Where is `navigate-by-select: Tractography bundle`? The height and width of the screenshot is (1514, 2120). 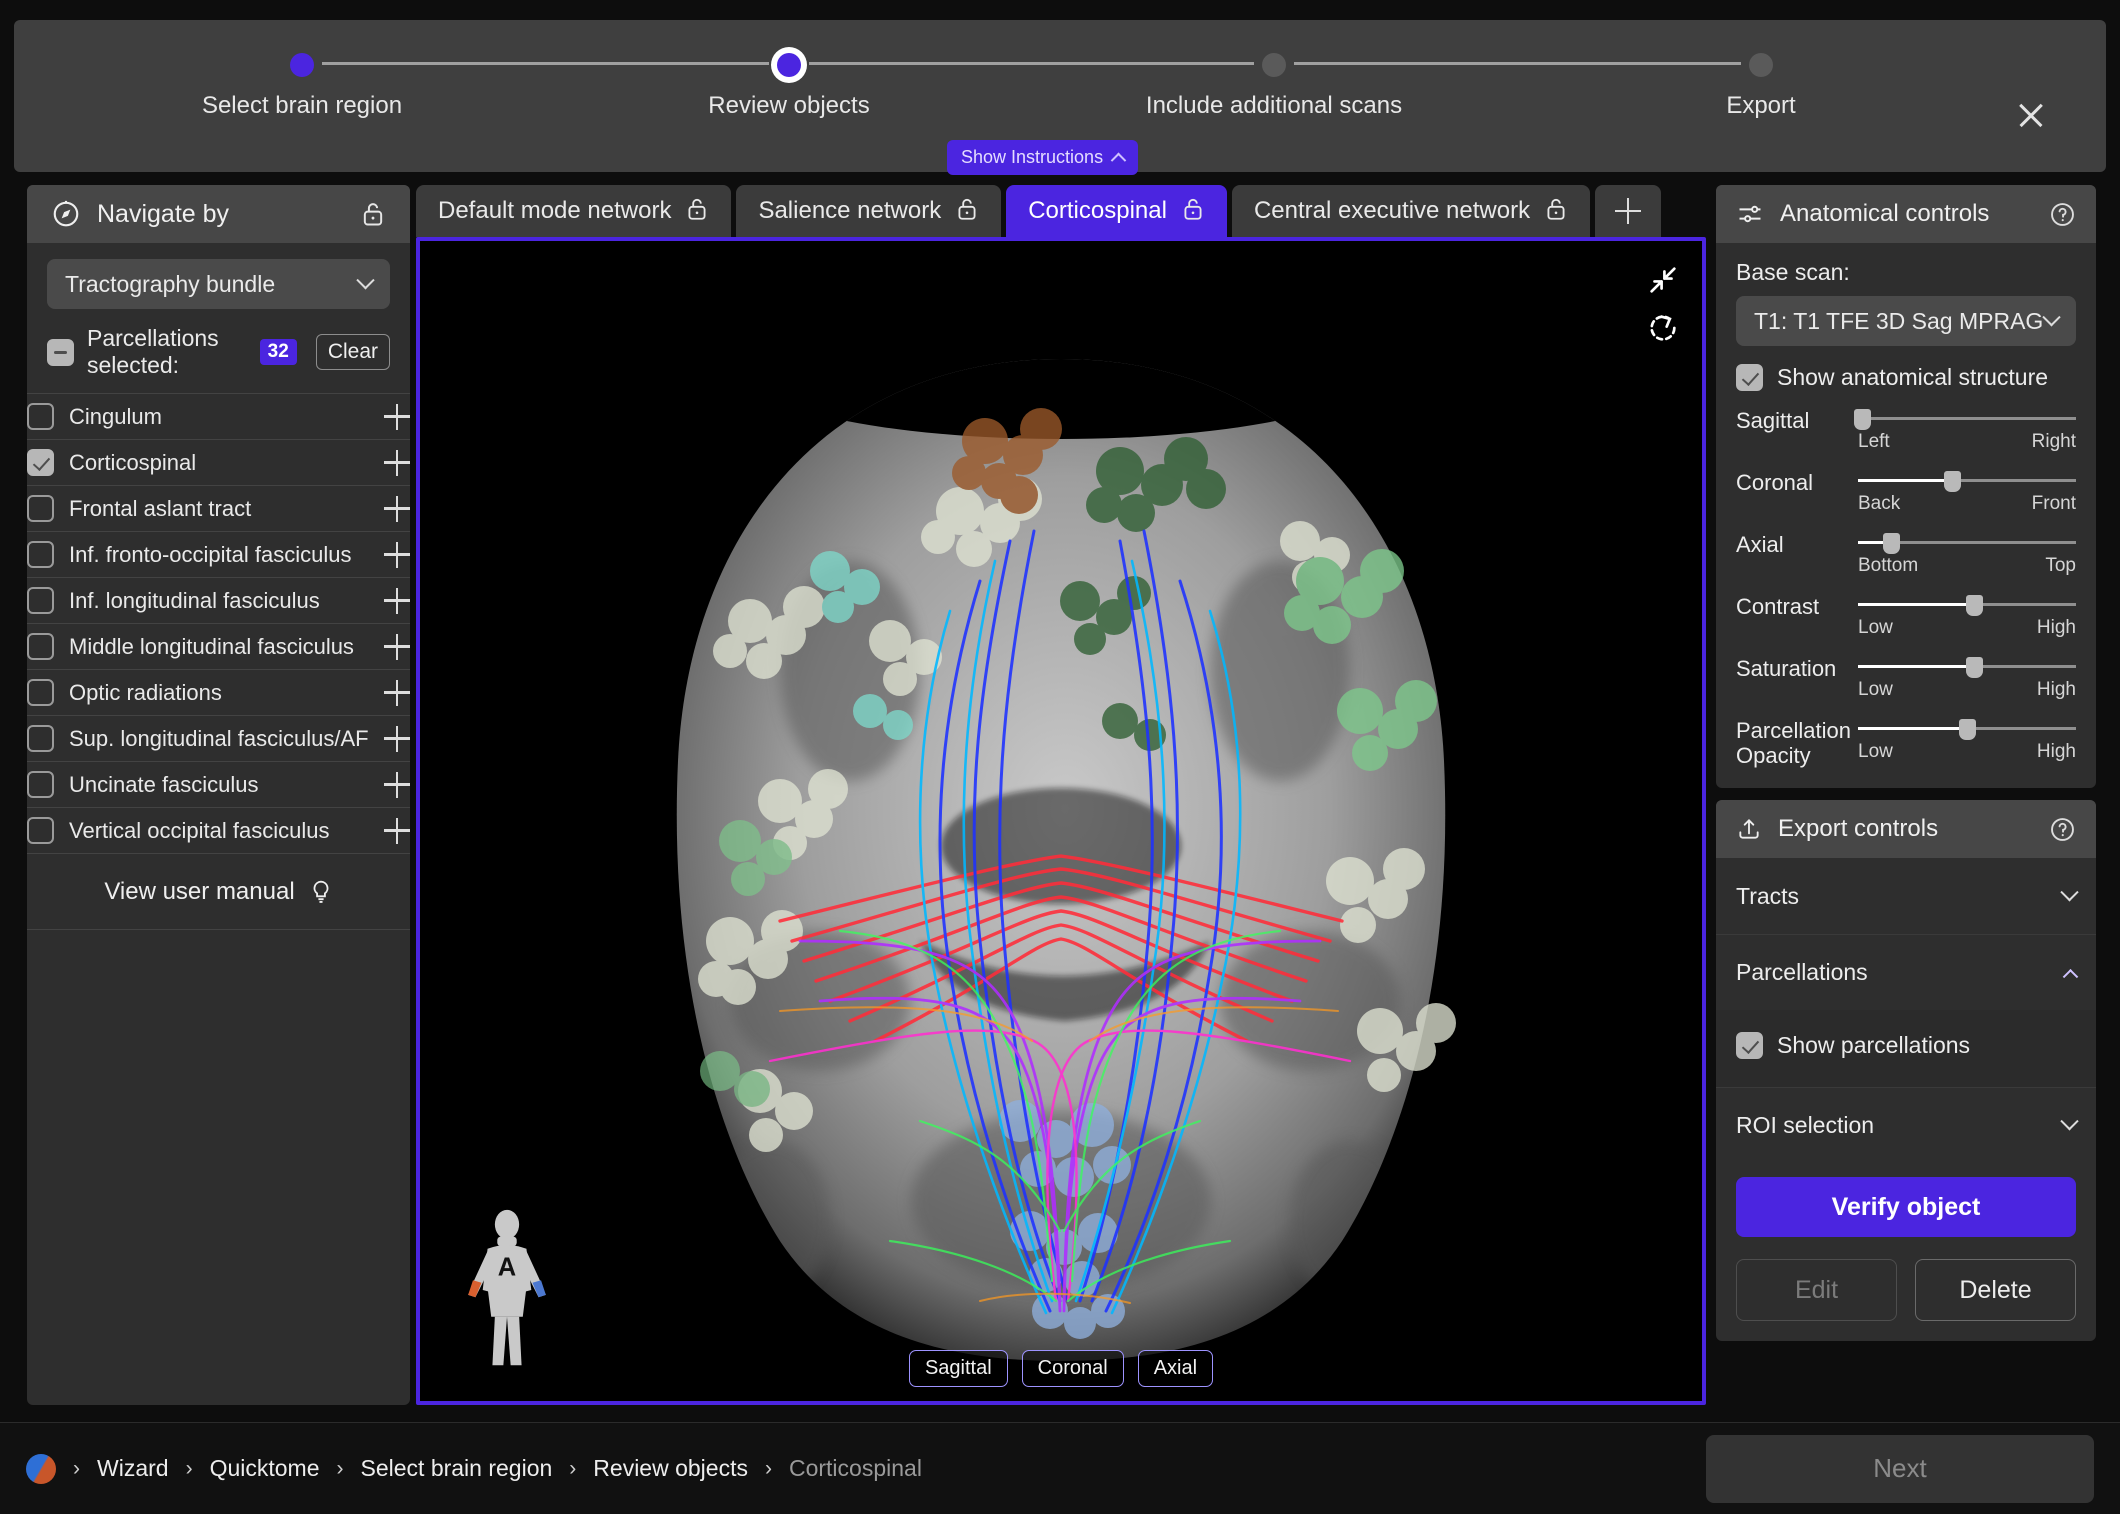 navigate-by-select: Tractography bundle is located at coordinates (218, 284).